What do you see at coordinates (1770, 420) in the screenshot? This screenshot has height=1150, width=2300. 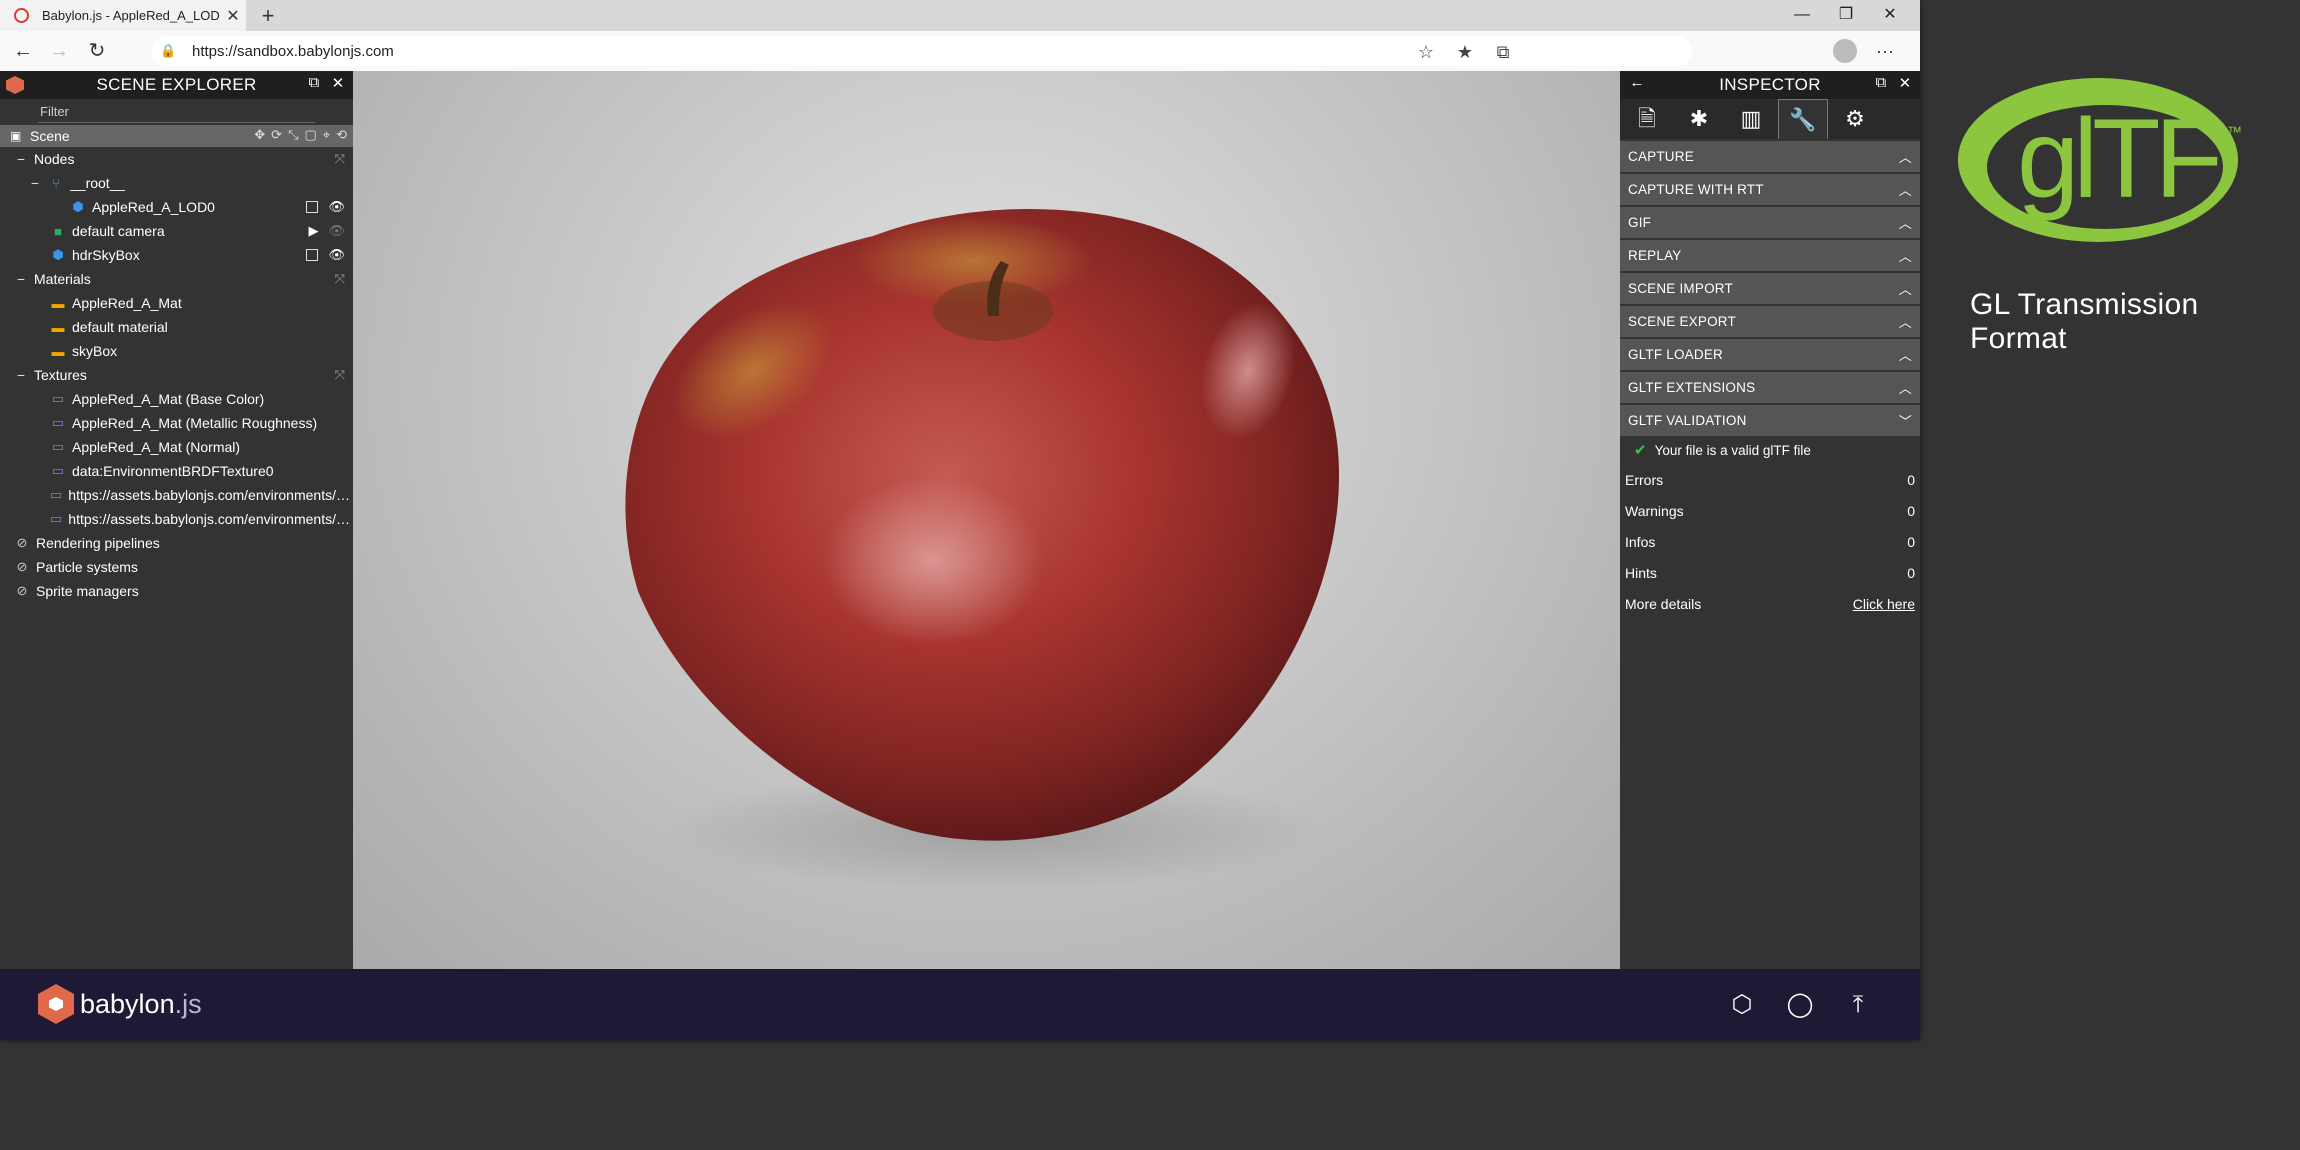 I see `section-gltf-validation: GLTF VALIDATION ﹀` at bounding box center [1770, 420].